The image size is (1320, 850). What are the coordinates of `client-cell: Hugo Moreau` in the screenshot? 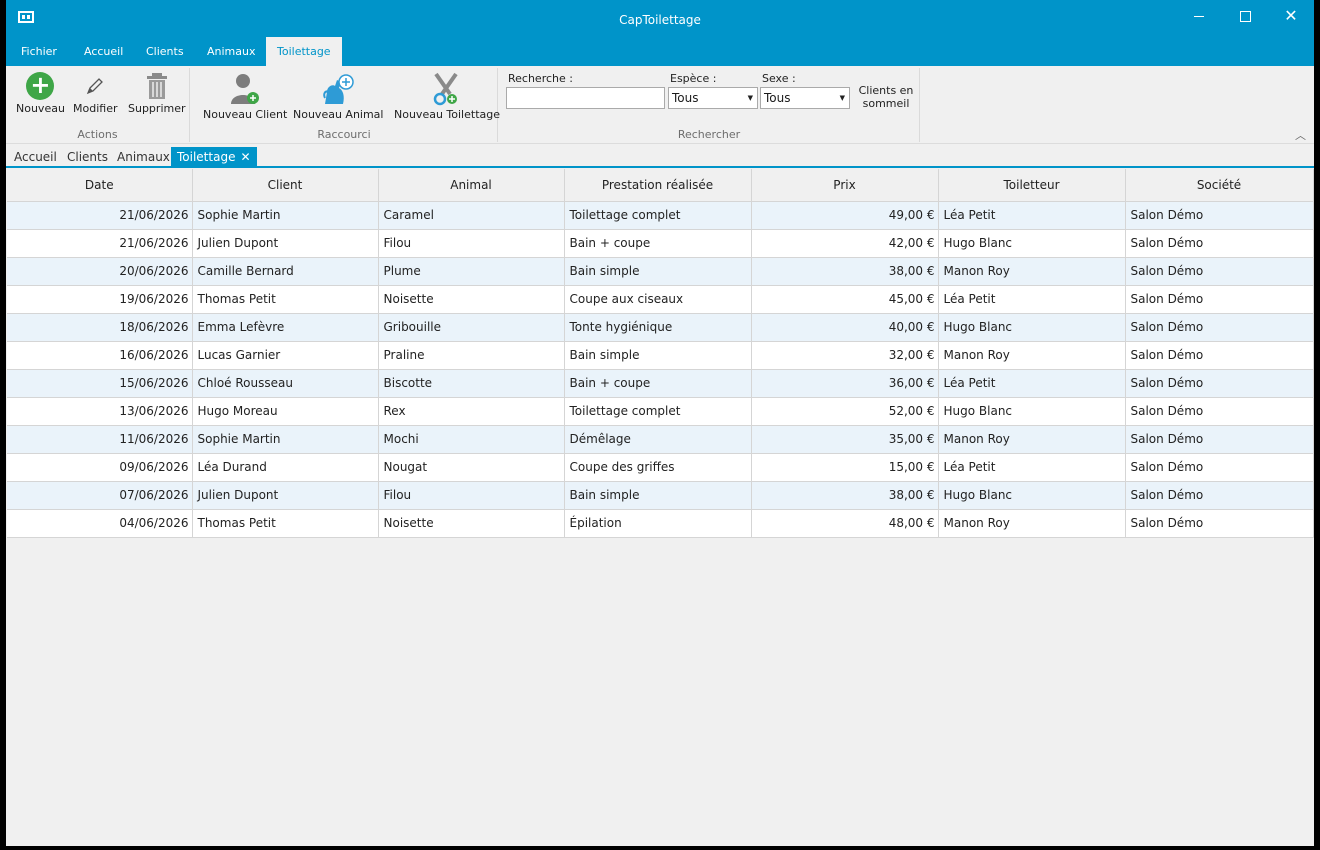 It's located at (285, 411).